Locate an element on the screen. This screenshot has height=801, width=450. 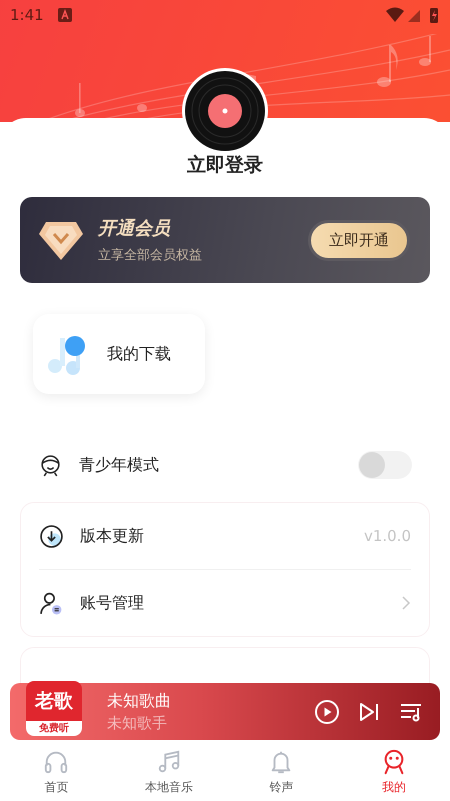
tab-bar-item: 铃声 is located at coordinates (281, 772).